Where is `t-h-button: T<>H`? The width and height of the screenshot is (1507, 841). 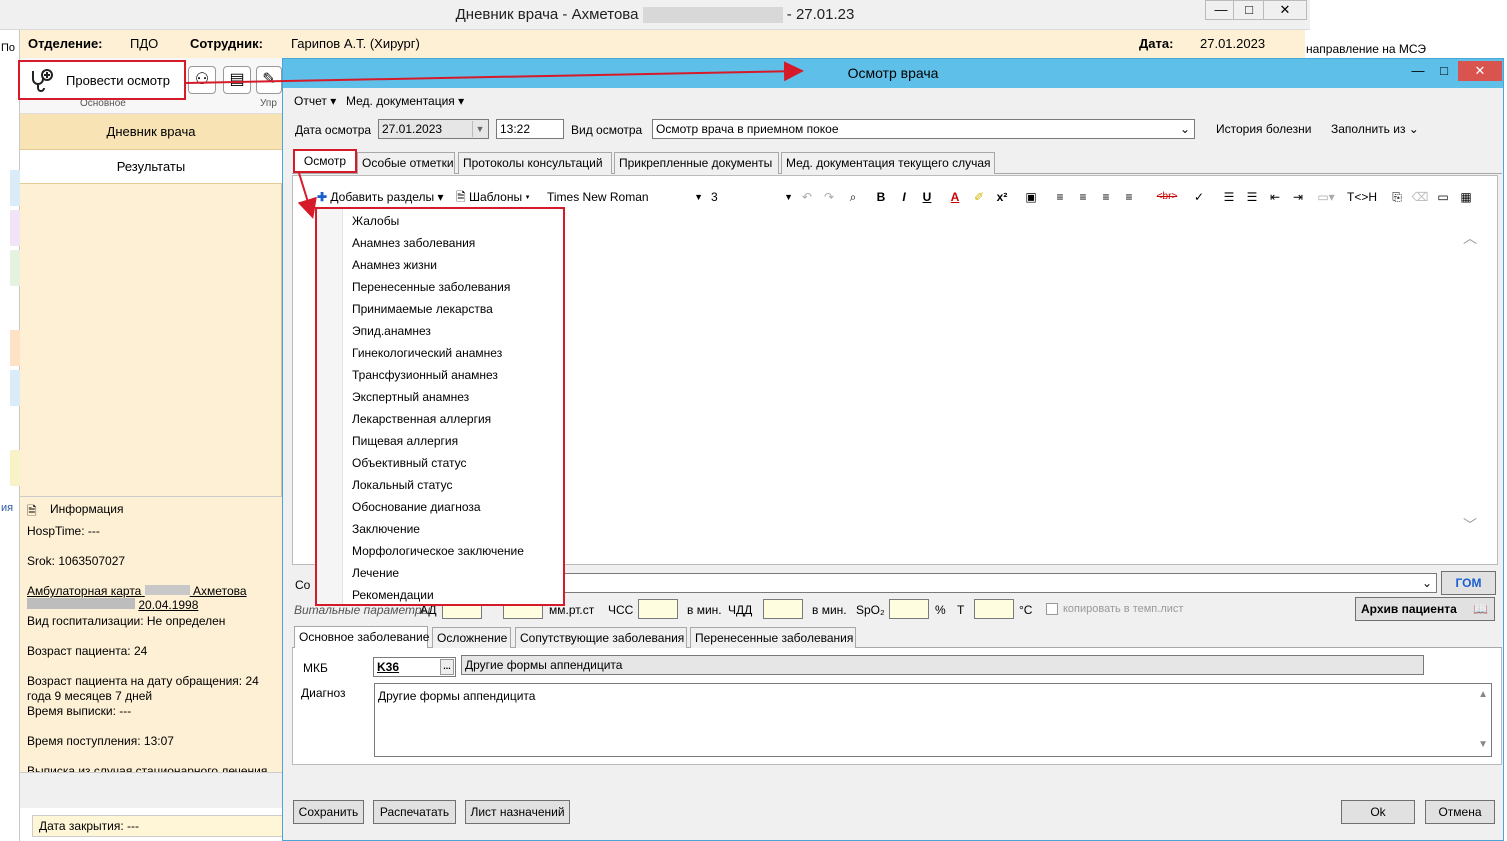
t-h-button: T<>H is located at coordinates (1362, 197).